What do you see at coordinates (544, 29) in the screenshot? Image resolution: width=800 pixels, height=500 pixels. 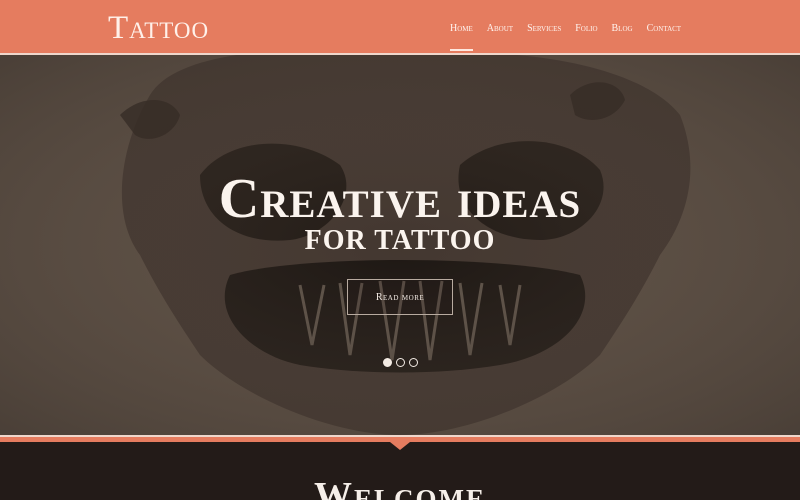 I see `nav-item-services: Services` at bounding box center [544, 29].